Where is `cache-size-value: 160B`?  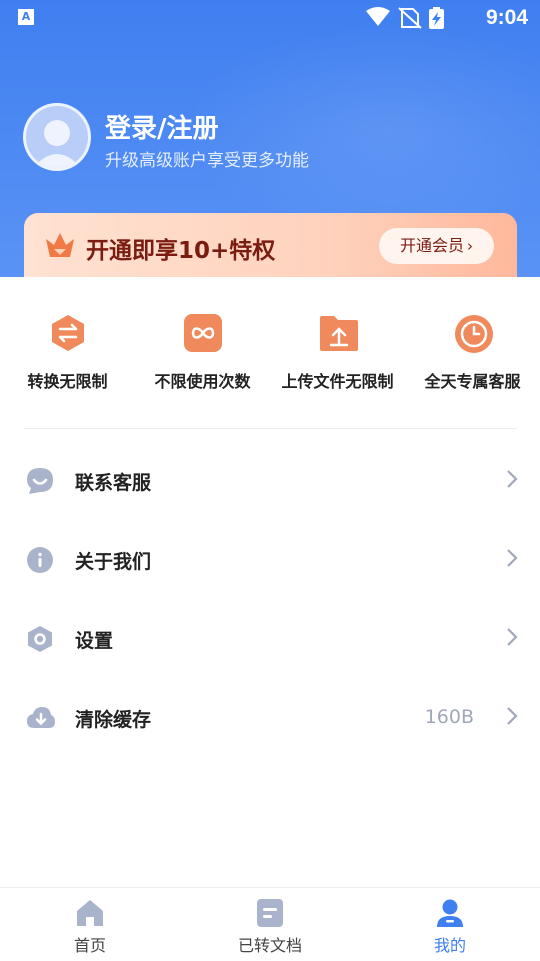
cache-size-value: 160B is located at coordinates (449, 717).